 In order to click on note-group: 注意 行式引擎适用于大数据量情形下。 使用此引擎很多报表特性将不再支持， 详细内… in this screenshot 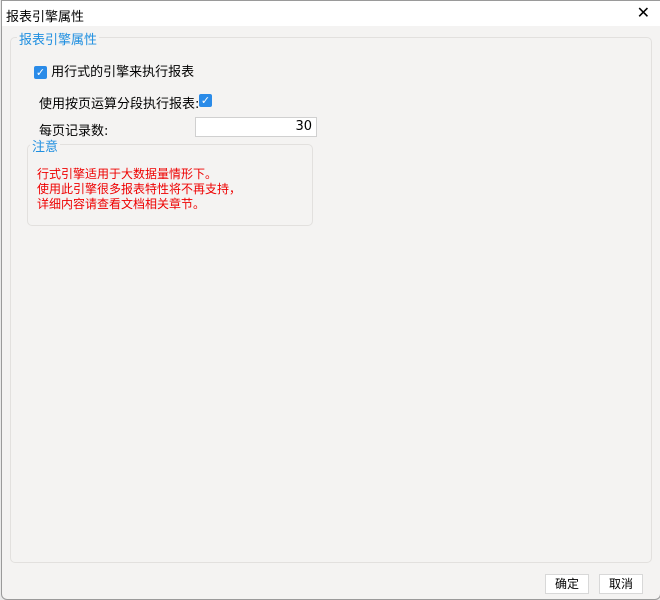, I will do `click(170, 181)`.